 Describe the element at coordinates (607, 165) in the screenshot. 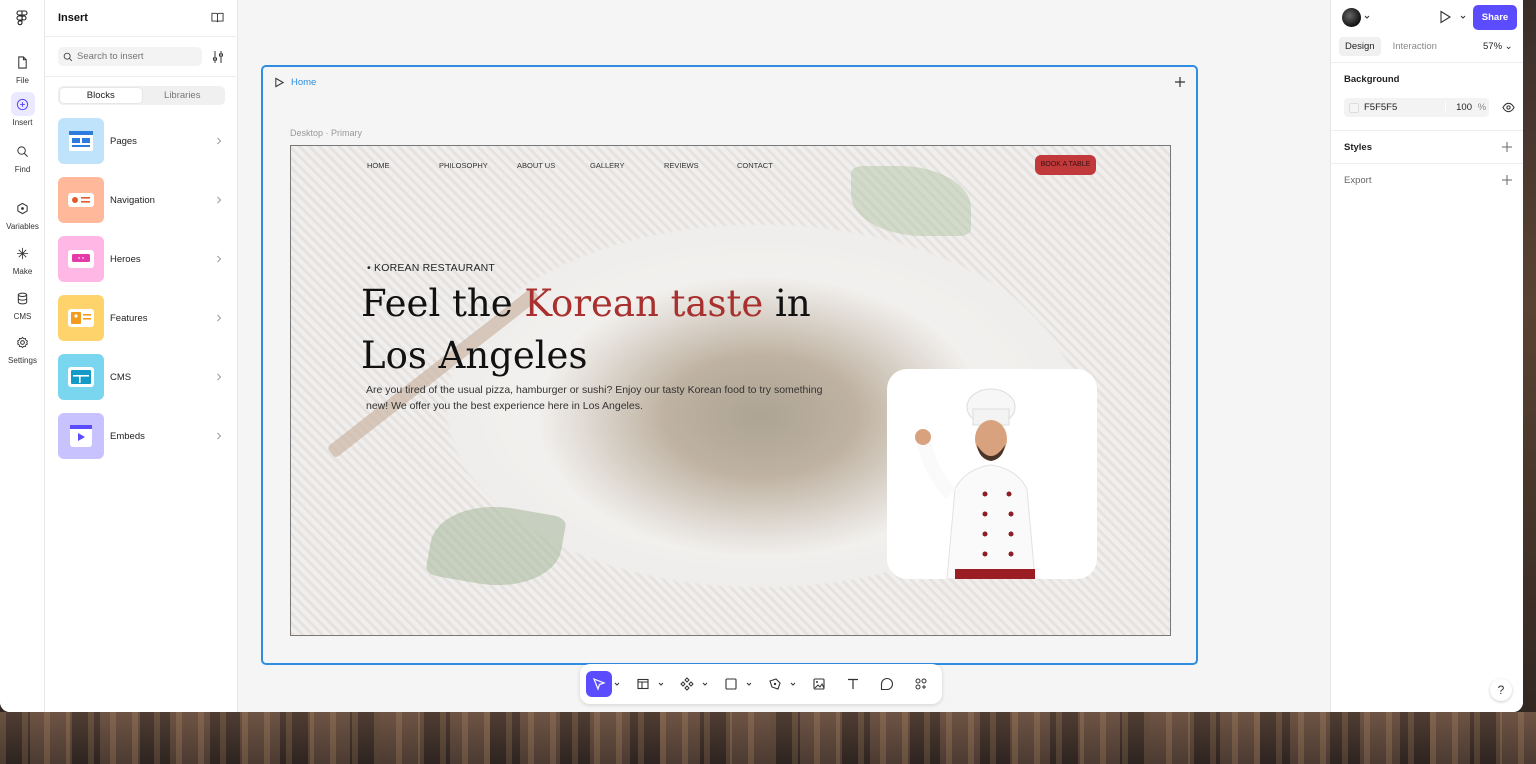

I see `site-nav-link: GALLERY` at that location.